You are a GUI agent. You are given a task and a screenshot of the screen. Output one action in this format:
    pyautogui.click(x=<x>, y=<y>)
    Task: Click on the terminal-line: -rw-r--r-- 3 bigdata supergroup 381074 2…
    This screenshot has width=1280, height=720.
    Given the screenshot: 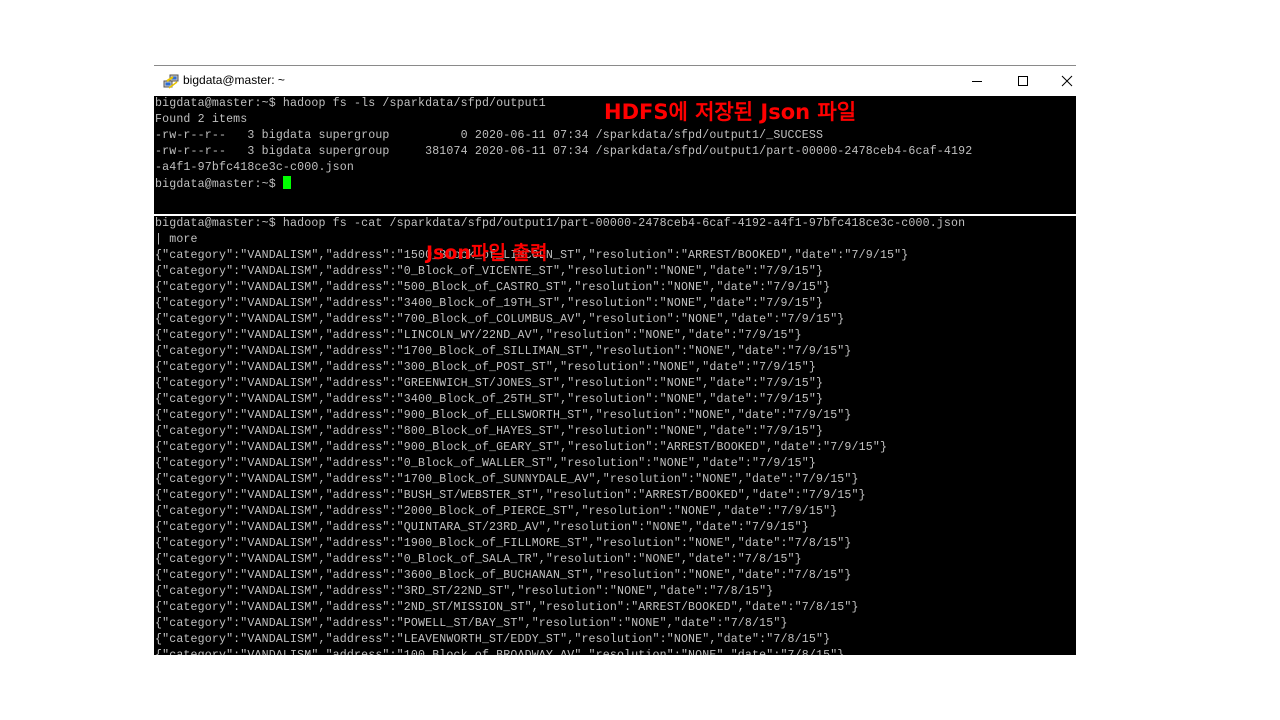 What is the action you would take?
    pyautogui.click(x=564, y=151)
    